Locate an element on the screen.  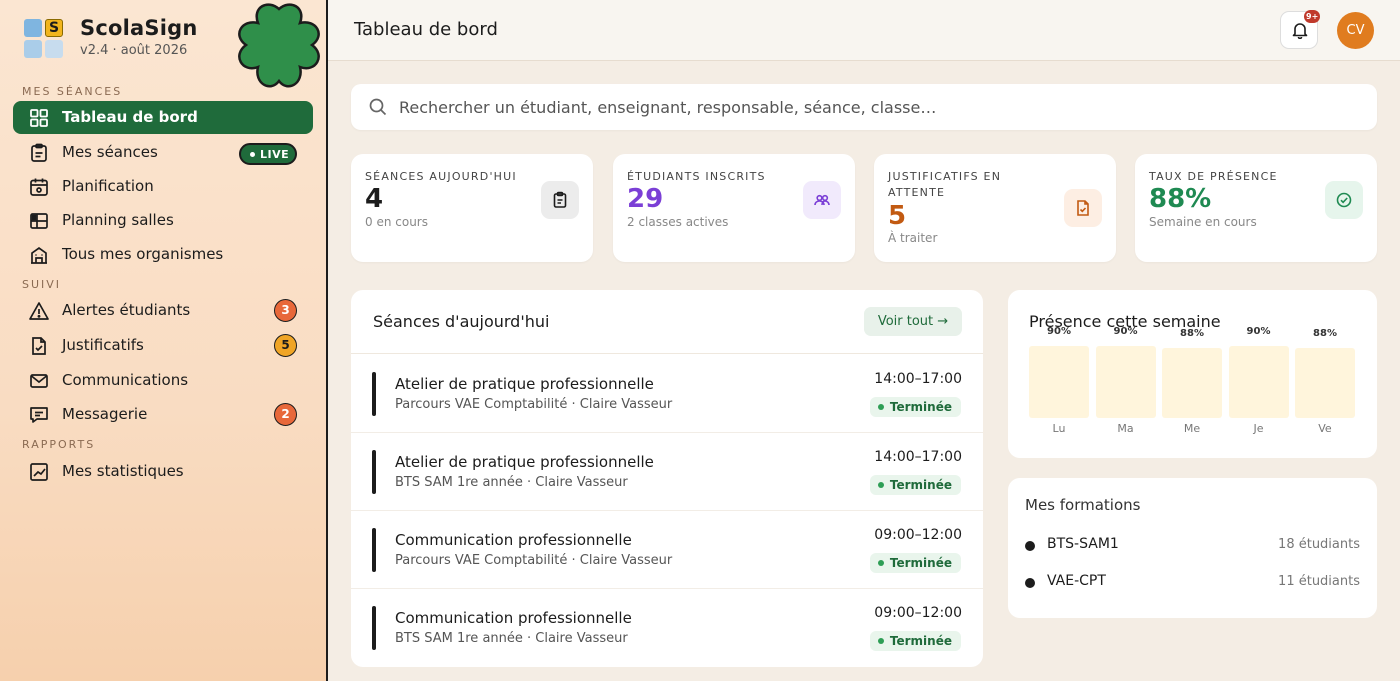
stat-sub: 0 en cours is located at coordinates (396, 222).